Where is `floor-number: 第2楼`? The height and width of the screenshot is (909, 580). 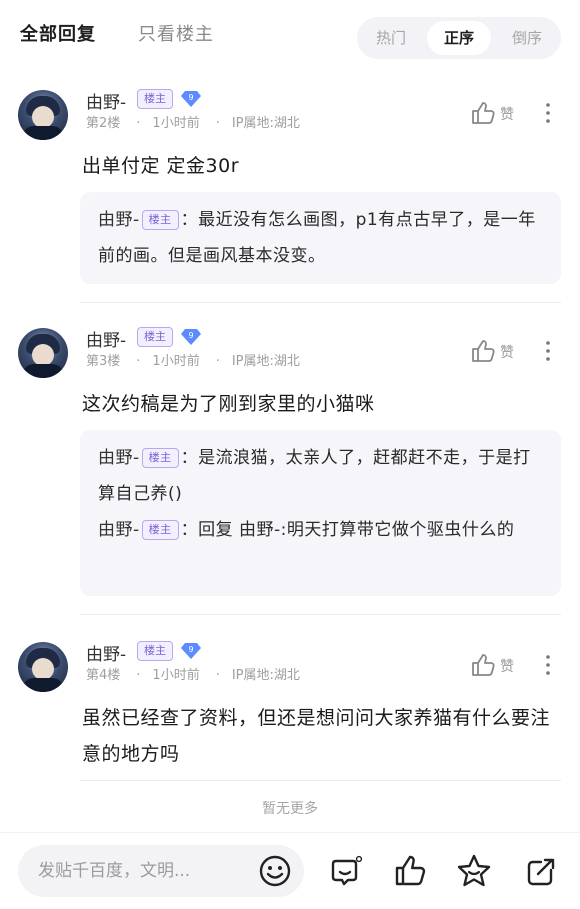
floor-number: 第2楼 is located at coordinates (103, 123).